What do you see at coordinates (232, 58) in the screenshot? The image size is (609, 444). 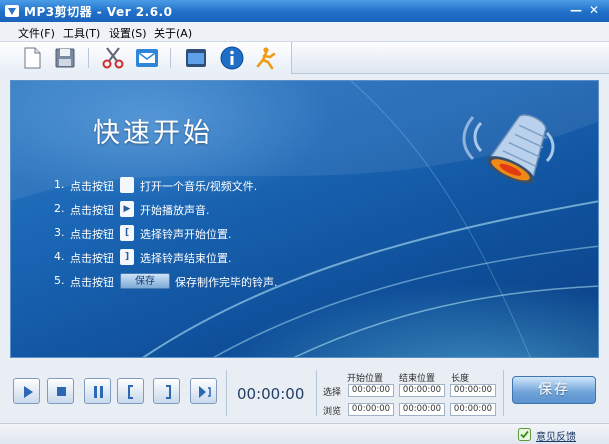 I see `info-icon` at bounding box center [232, 58].